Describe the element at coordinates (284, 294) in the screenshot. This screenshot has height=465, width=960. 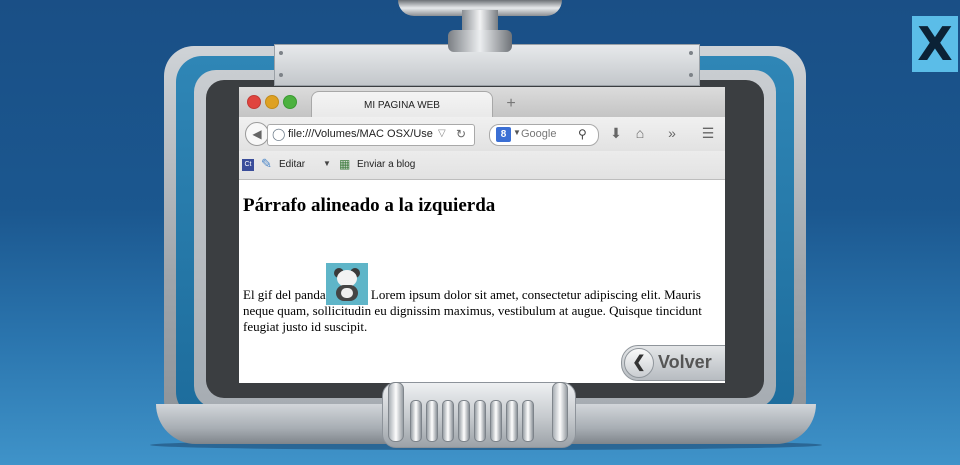
I see `paragraph-text: El gif del panda` at that location.